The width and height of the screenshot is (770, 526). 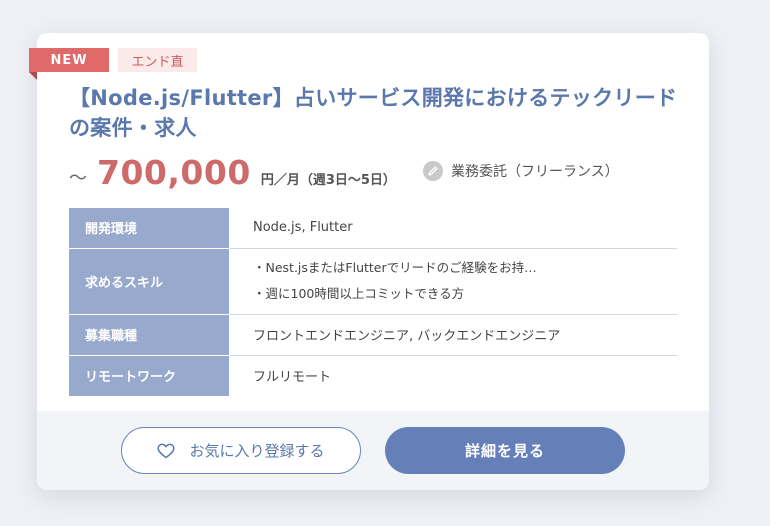 I want to click on remote-label: リモートワーク, so click(x=149, y=375).